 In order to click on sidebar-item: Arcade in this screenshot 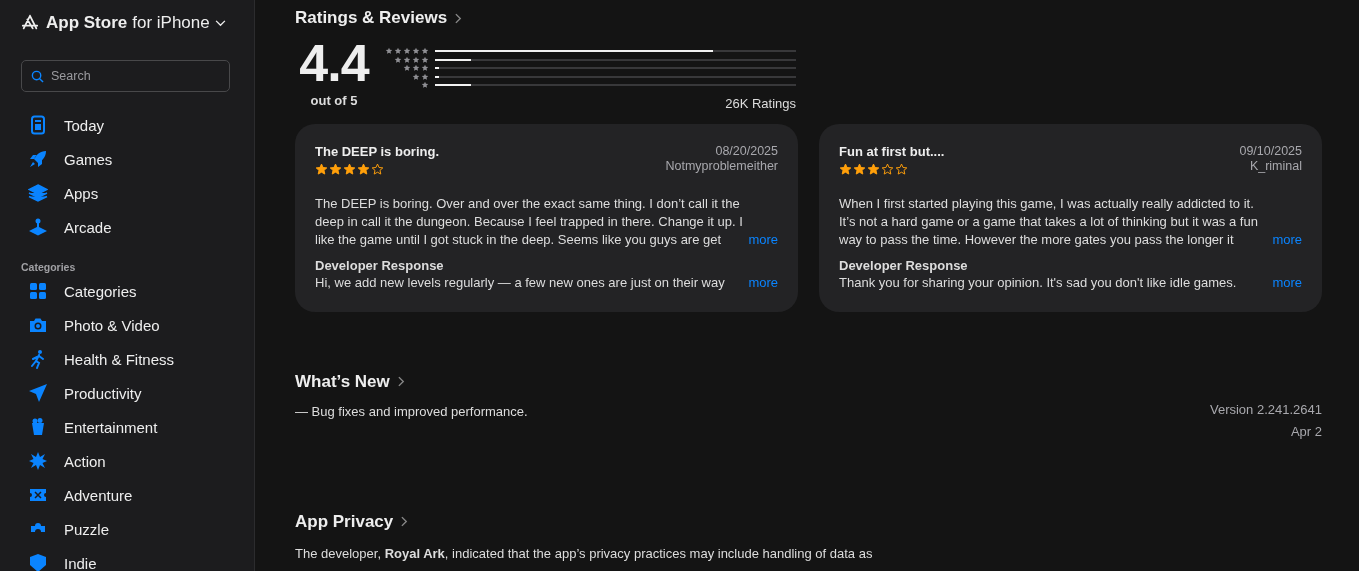, I will do `click(137, 227)`.